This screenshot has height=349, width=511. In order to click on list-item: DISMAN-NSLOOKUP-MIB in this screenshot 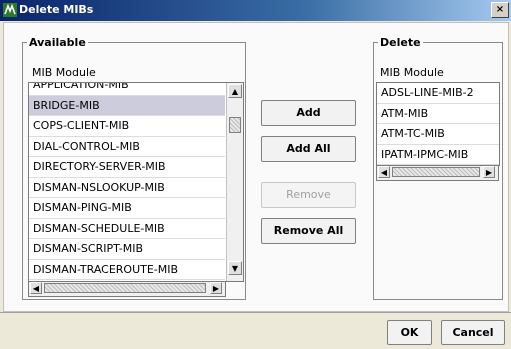, I will do `click(127, 188)`.